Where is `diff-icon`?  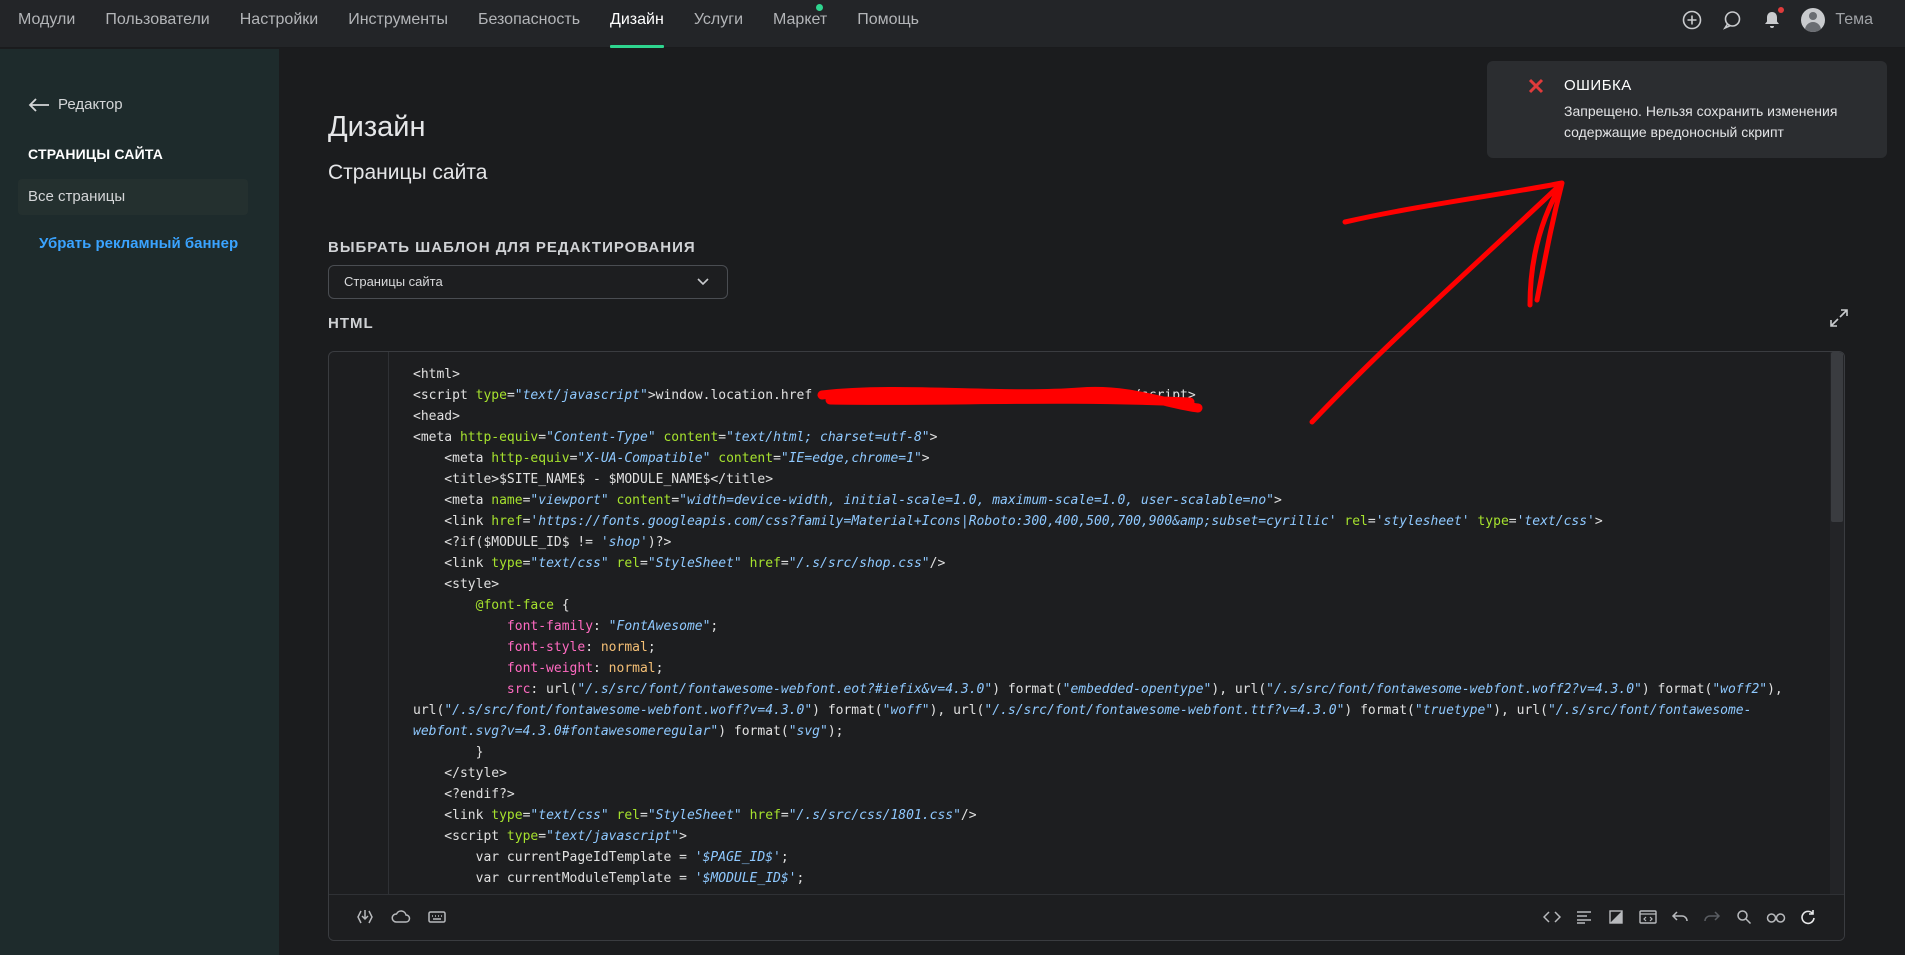 diff-icon is located at coordinates (1776, 917).